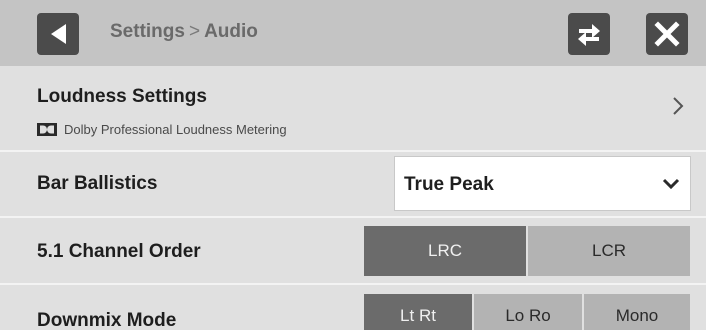 Image resolution: width=706 pixels, height=330 pixels. Describe the element at coordinates (47, 129) in the screenshot. I see `dolby-logo-icon` at that location.